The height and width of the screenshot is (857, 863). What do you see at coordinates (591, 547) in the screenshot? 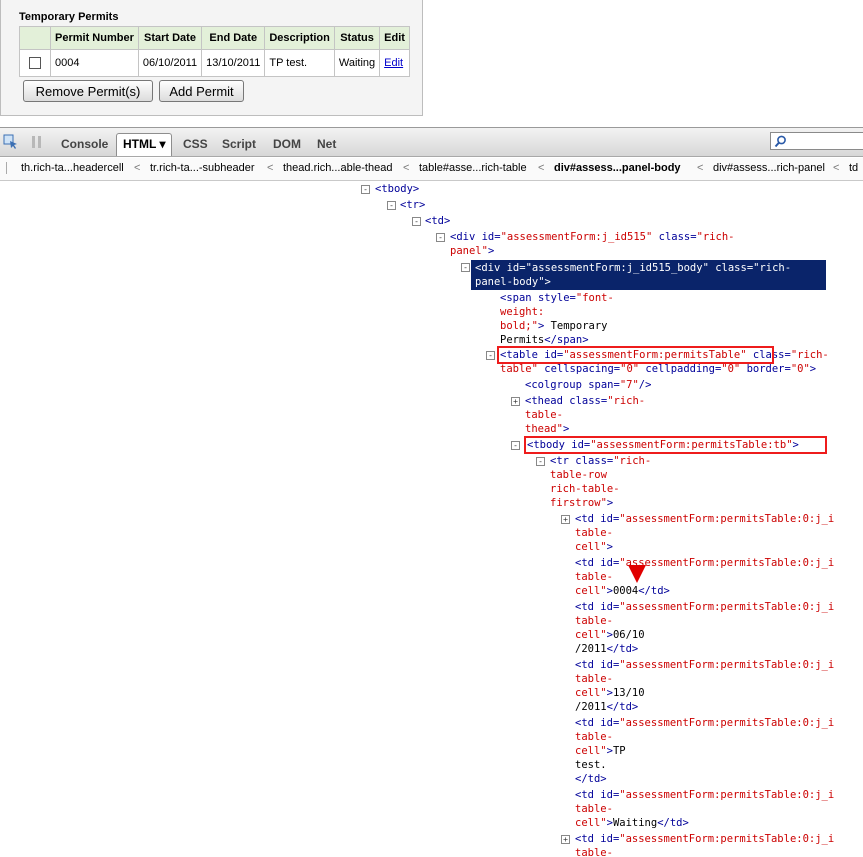
I see `attr-value: cell"` at bounding box center [591, 547].